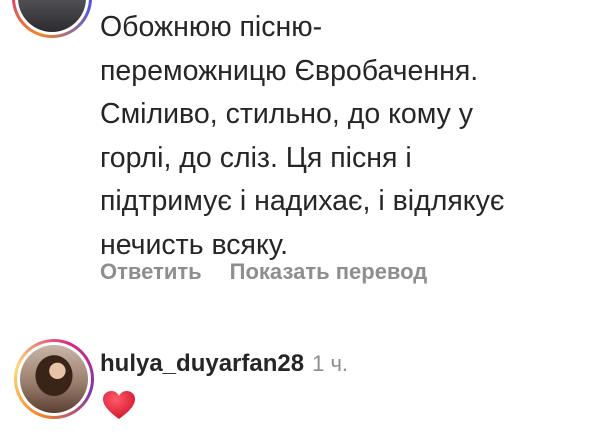 The height and width of the screenshot is (448, 600). Describe the element at coordinates (330, 363) in the screenshot. I see `comment-timestamp: 1 ч.` at that location.